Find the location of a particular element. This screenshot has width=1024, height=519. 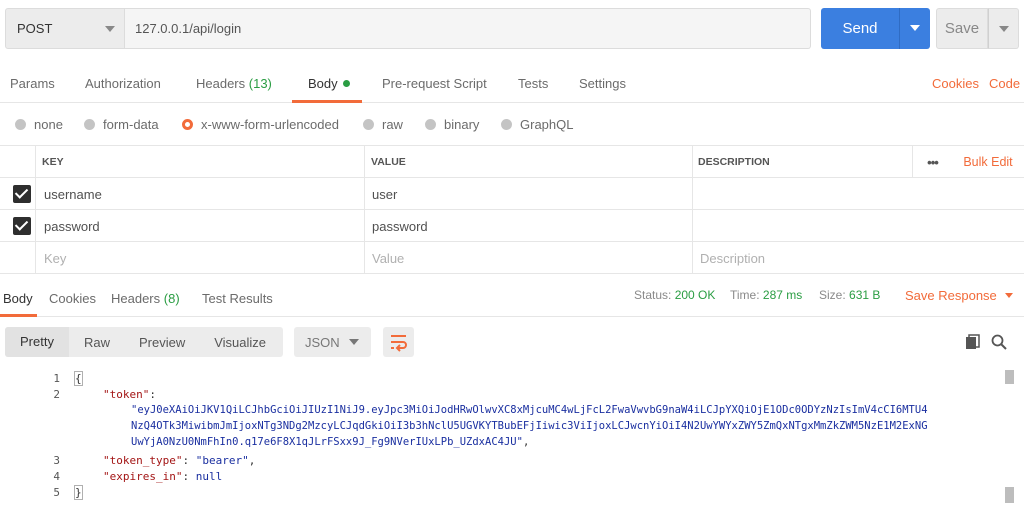

radio-graphql-label: GraphQL is located at coordinates (547, 124).